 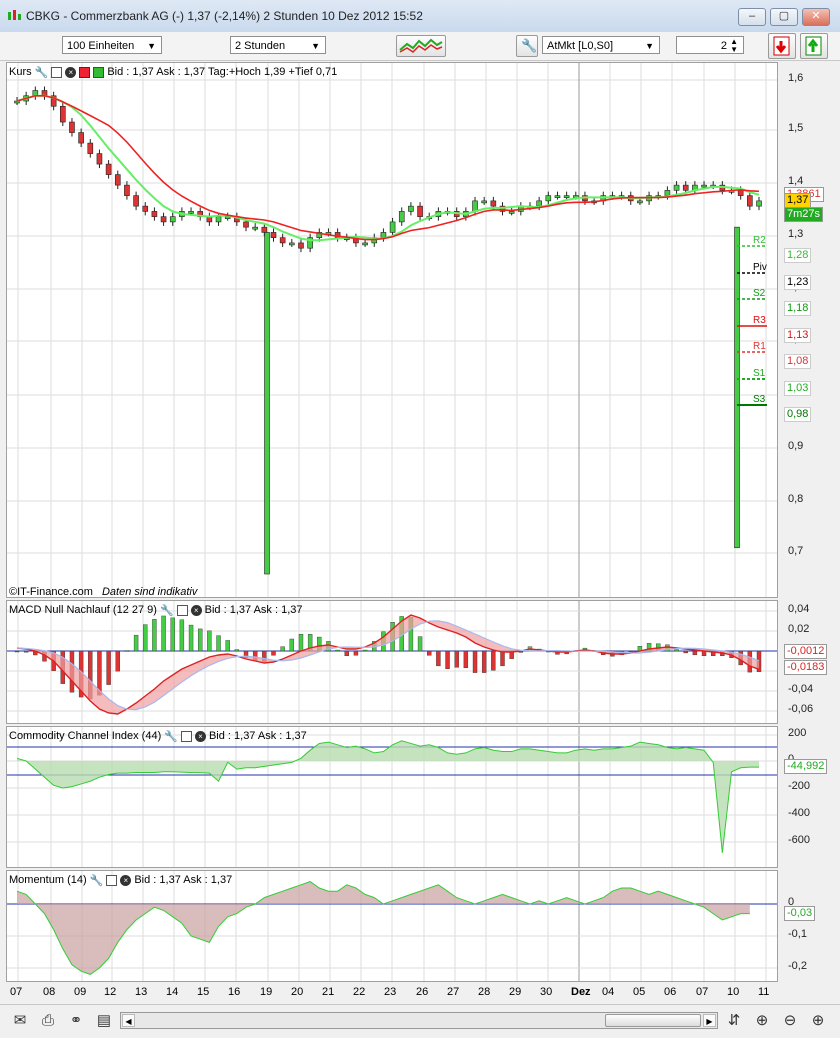 I want to click on panel-title: Momentum (14), so click(x=48, y=880).